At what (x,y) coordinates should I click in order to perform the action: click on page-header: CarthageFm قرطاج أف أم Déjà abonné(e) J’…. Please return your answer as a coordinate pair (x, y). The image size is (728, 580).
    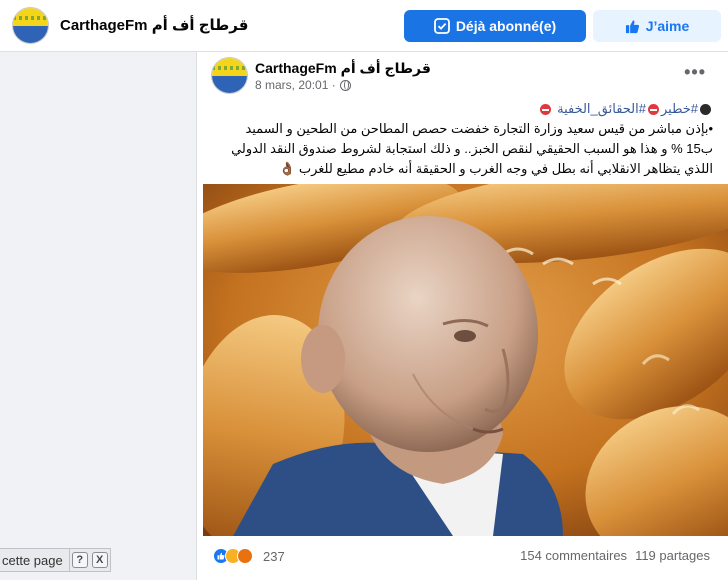
    Looking at the image, I should click on (364, 26).